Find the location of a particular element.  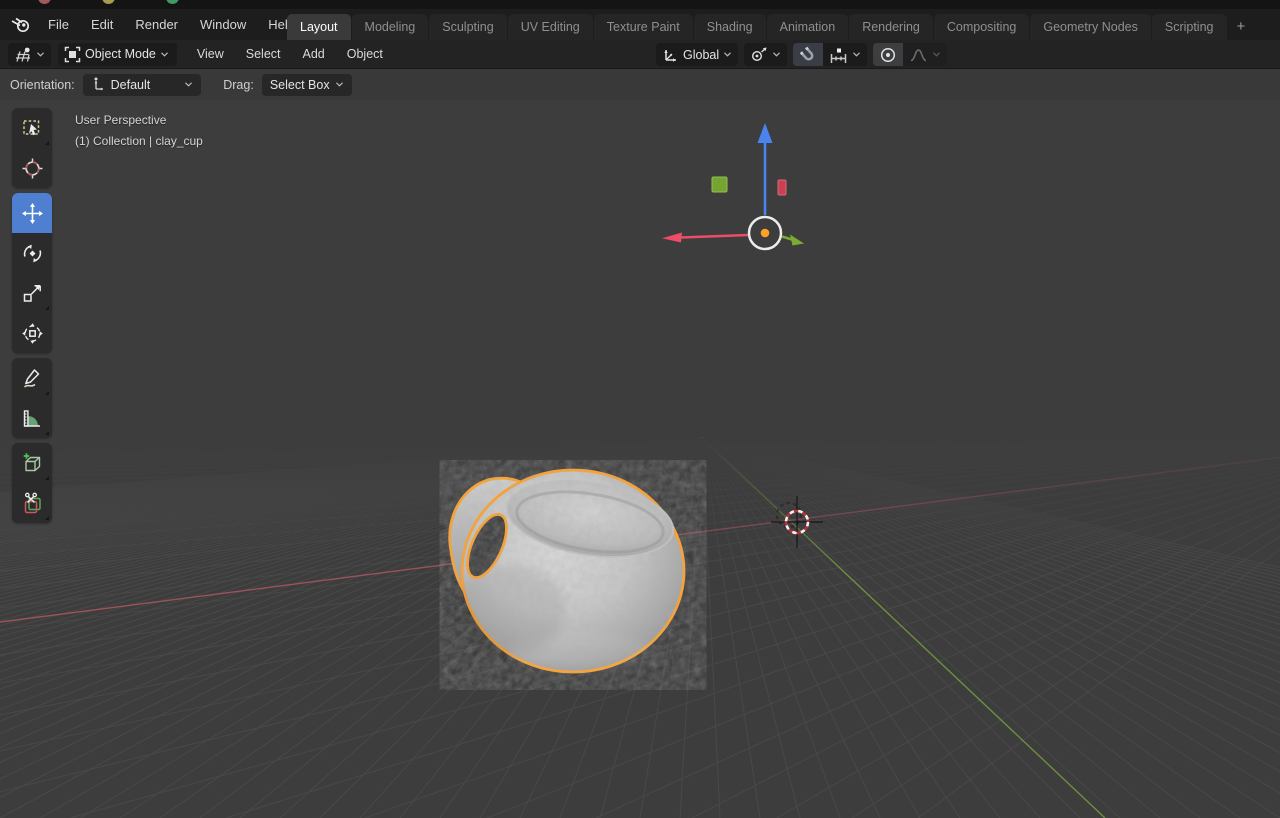

rotate-tool is located at coordinates (32, 253).